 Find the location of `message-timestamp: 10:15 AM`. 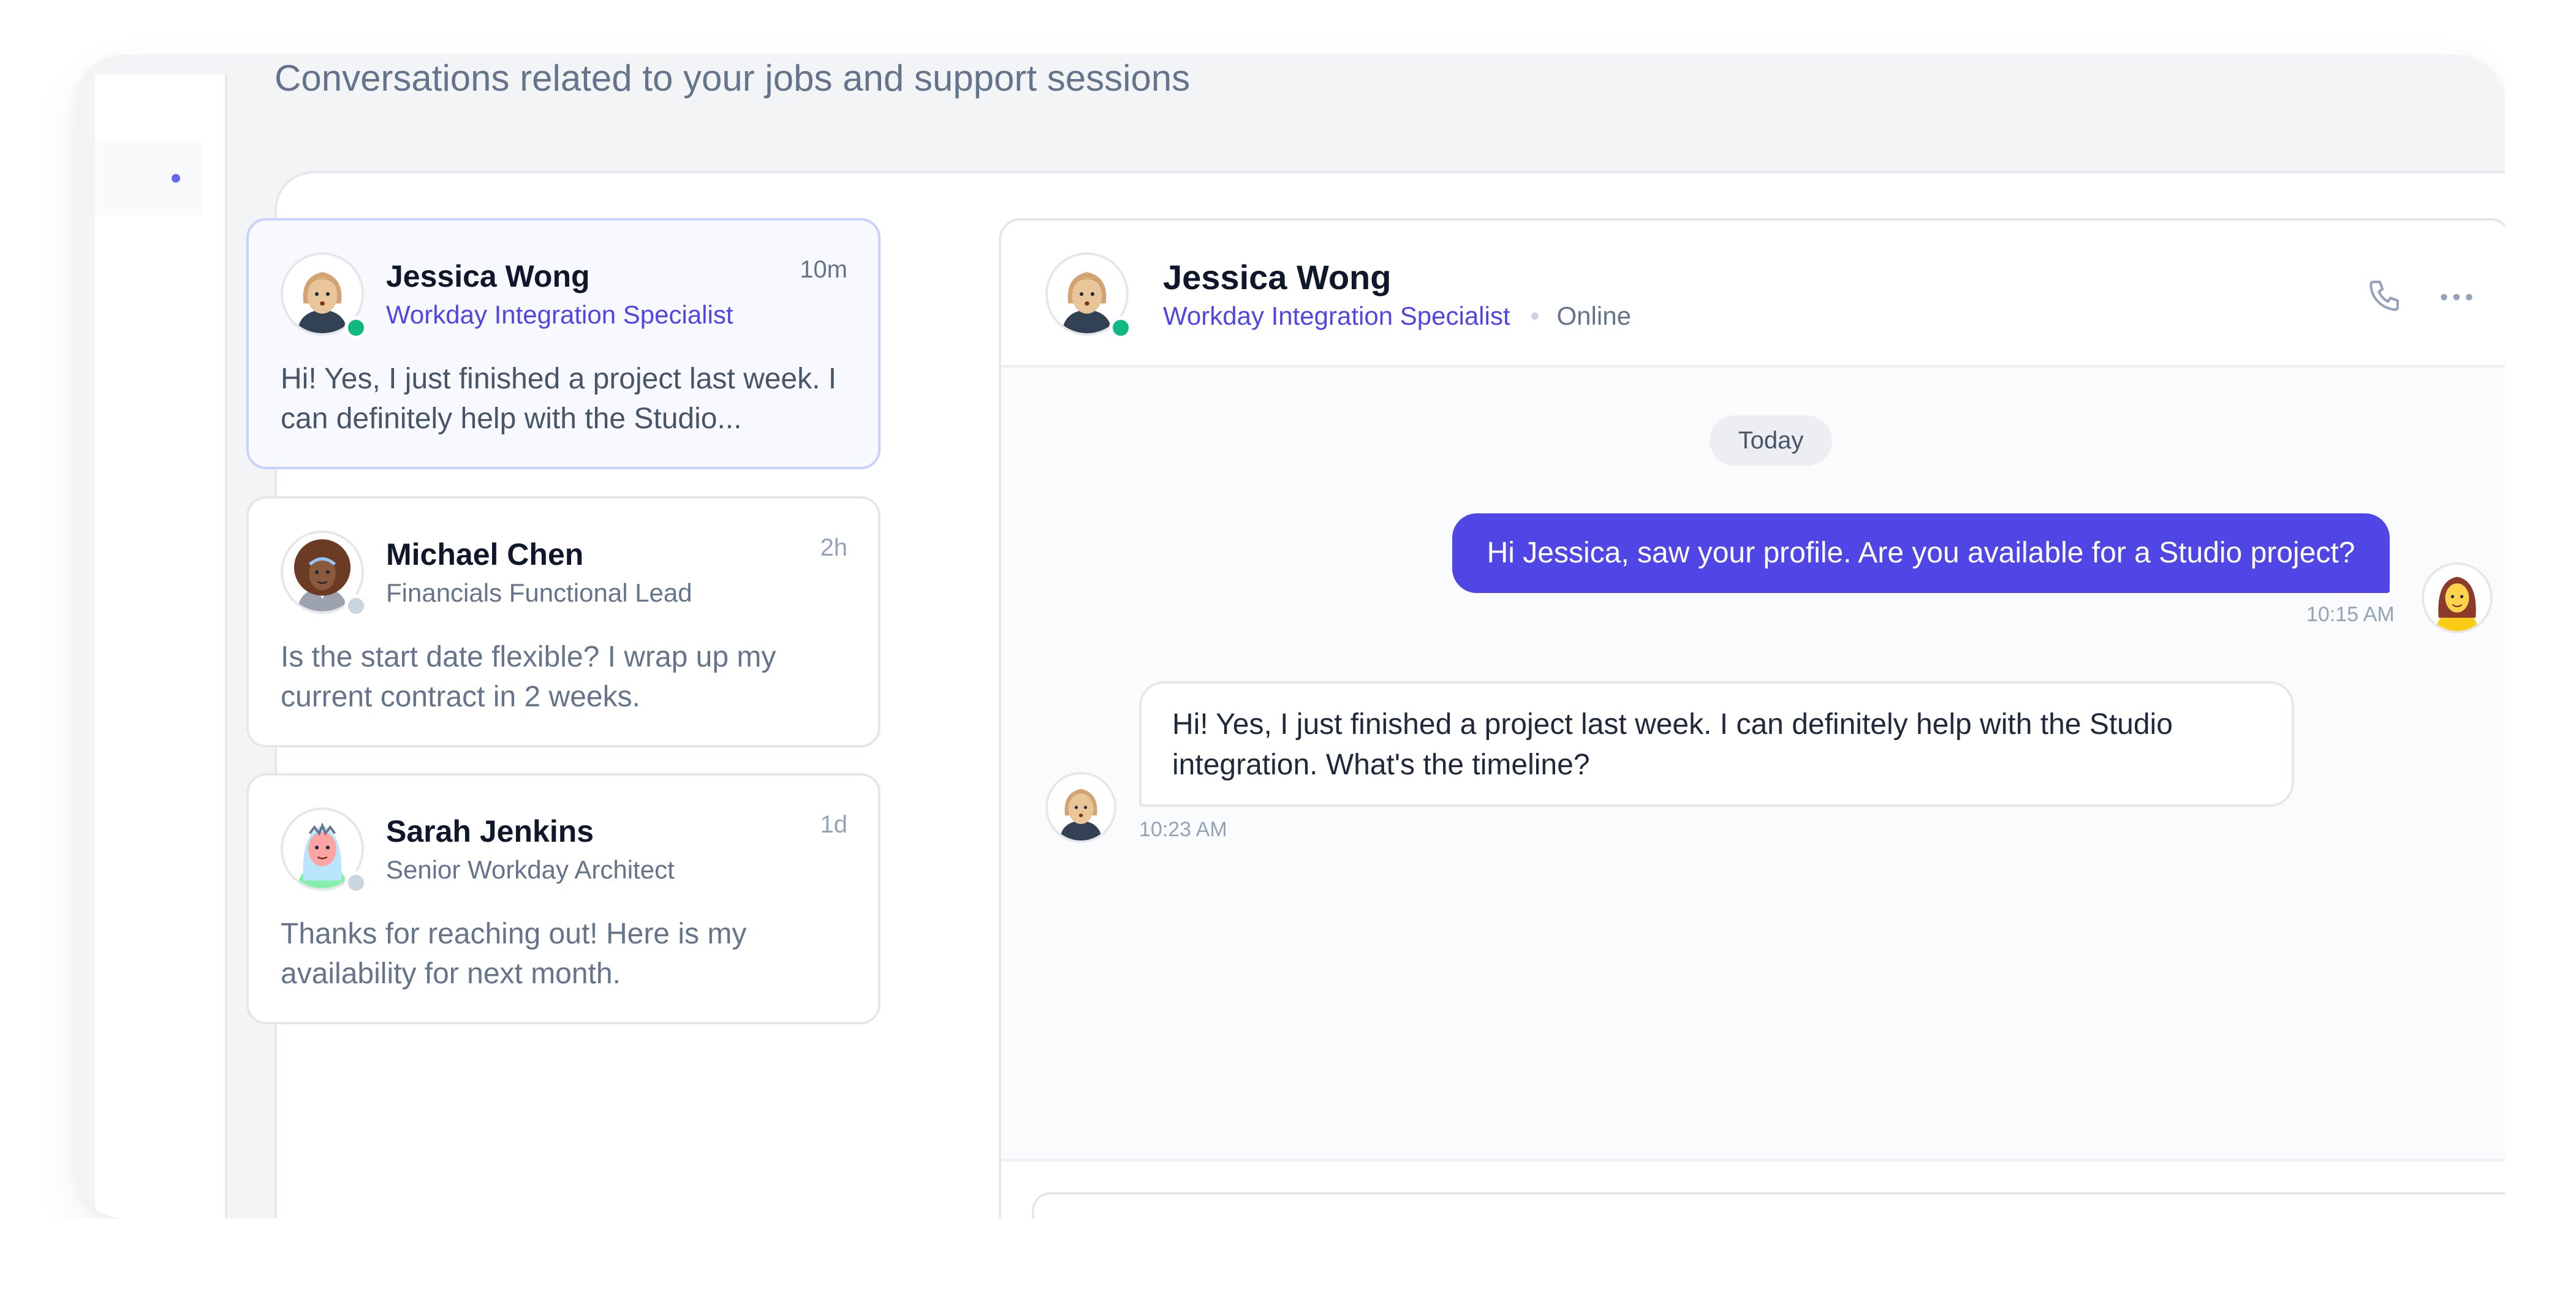

message-timestamp: 10:15 AM is located at coordinates (2350, 614).